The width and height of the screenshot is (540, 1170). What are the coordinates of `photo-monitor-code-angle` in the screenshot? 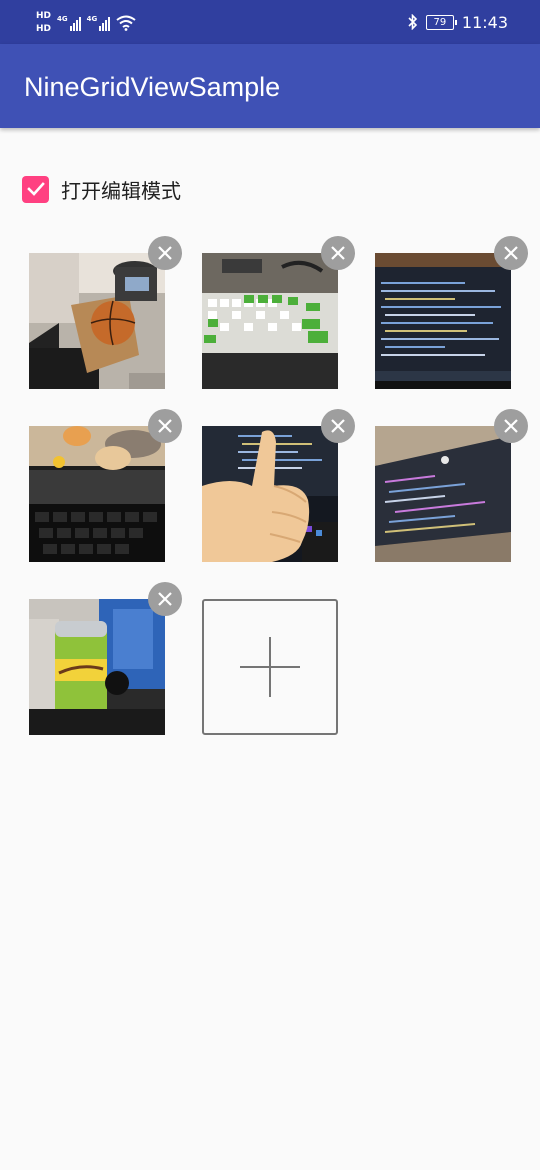 It's located at (443, 494).